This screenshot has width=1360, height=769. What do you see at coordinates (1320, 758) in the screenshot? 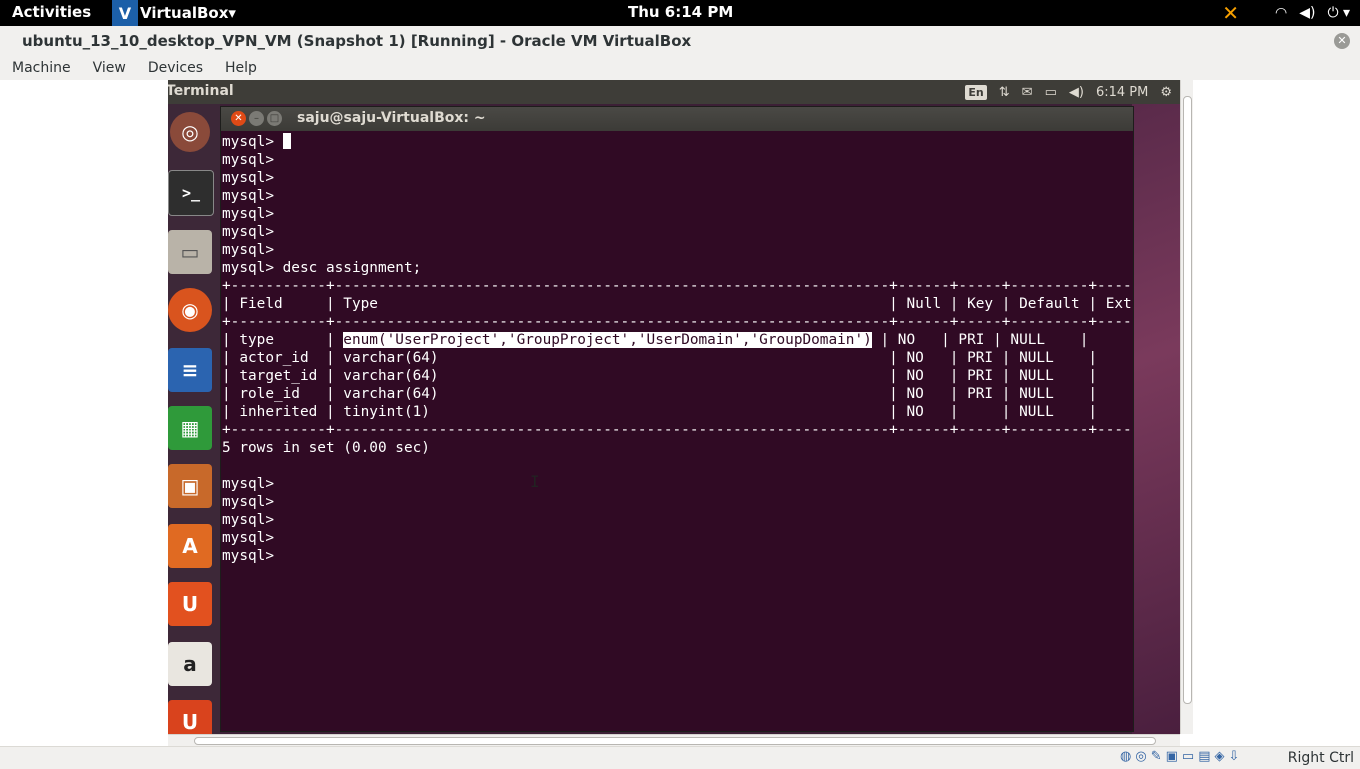
I see `host-key-label: Right Ctrl` at bounding box center [1320, 758].